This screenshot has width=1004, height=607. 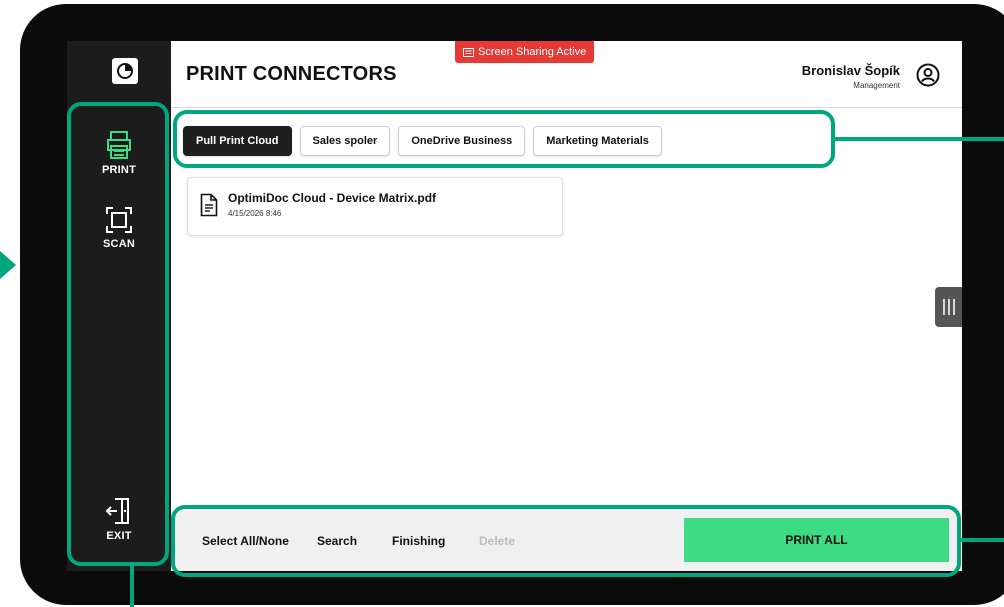 I want to click on callout-sidebar-highlight, so click(x=118, y=334).